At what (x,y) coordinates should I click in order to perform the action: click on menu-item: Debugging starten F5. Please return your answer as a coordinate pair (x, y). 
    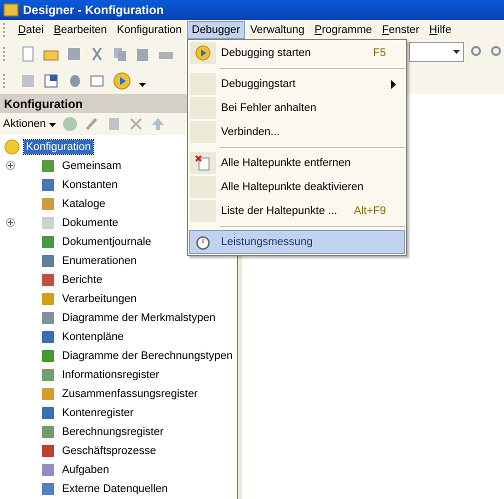
    Looking at the image, I should click on (297, 53).